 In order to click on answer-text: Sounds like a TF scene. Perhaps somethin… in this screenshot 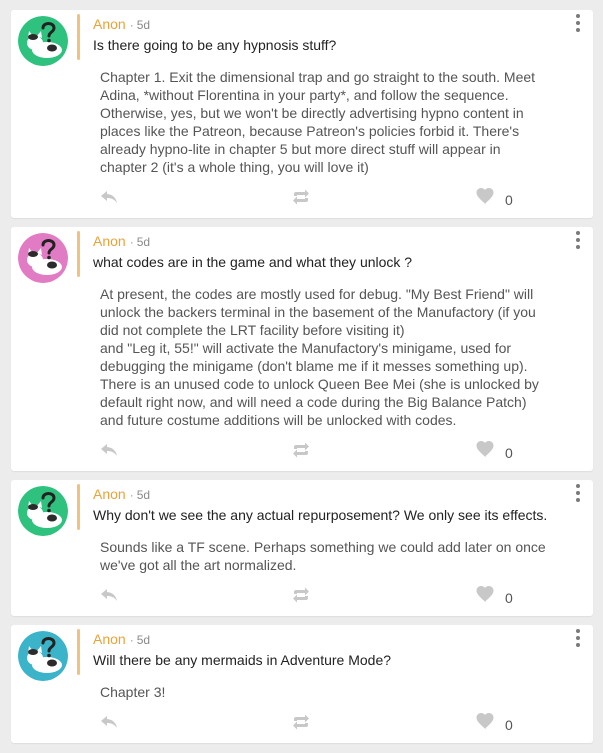, I will do `click(338, 556)`.